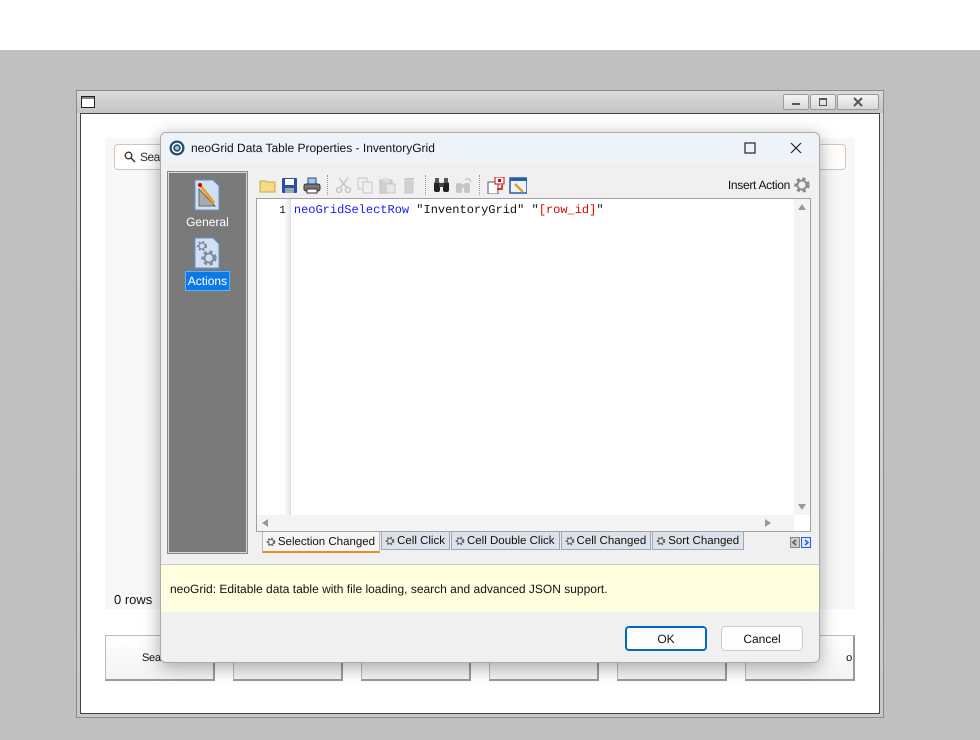 The image size is (980, 740). I want to click on app-icon, so click(177, 148).